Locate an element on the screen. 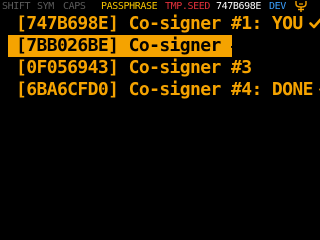 The image size is (320, 240). menu-item-label: [0F056943] Co-signer #3 is located at coordinates (134, 67).